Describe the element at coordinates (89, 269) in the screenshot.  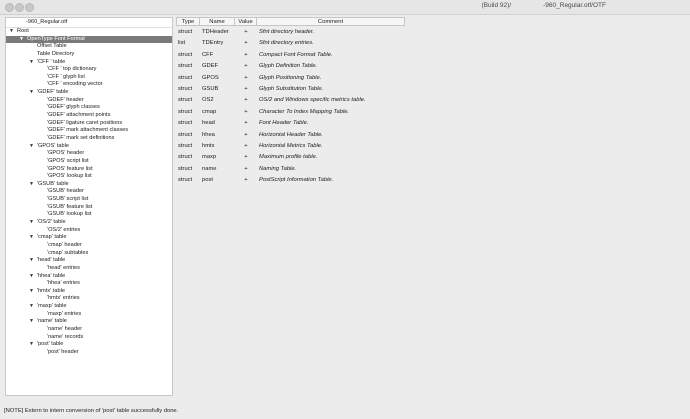
I see `tree-item: 'head' entries` at that location.